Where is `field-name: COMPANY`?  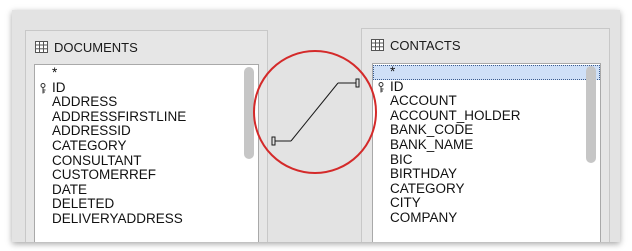
field-name: COMPANY is located at coordinates (424, 217).